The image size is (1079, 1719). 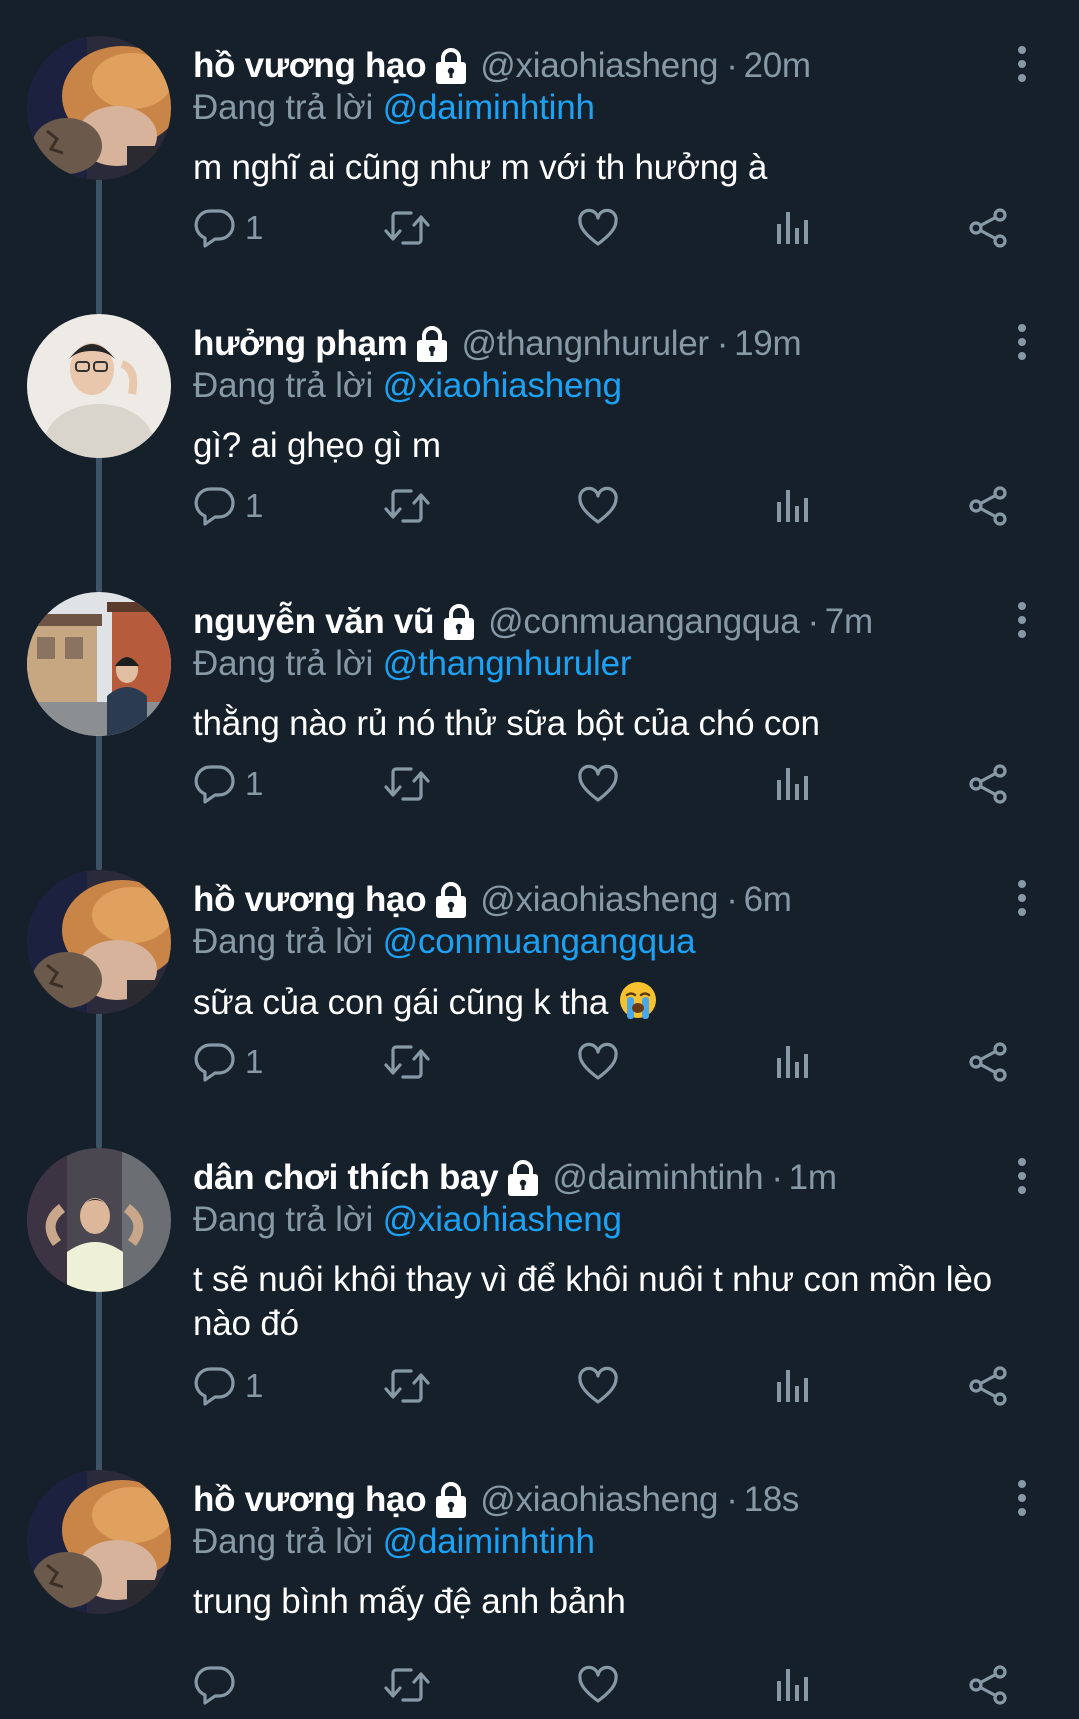 I want to click on loudly-crying-face-icon, so click(x=637, y=1000).